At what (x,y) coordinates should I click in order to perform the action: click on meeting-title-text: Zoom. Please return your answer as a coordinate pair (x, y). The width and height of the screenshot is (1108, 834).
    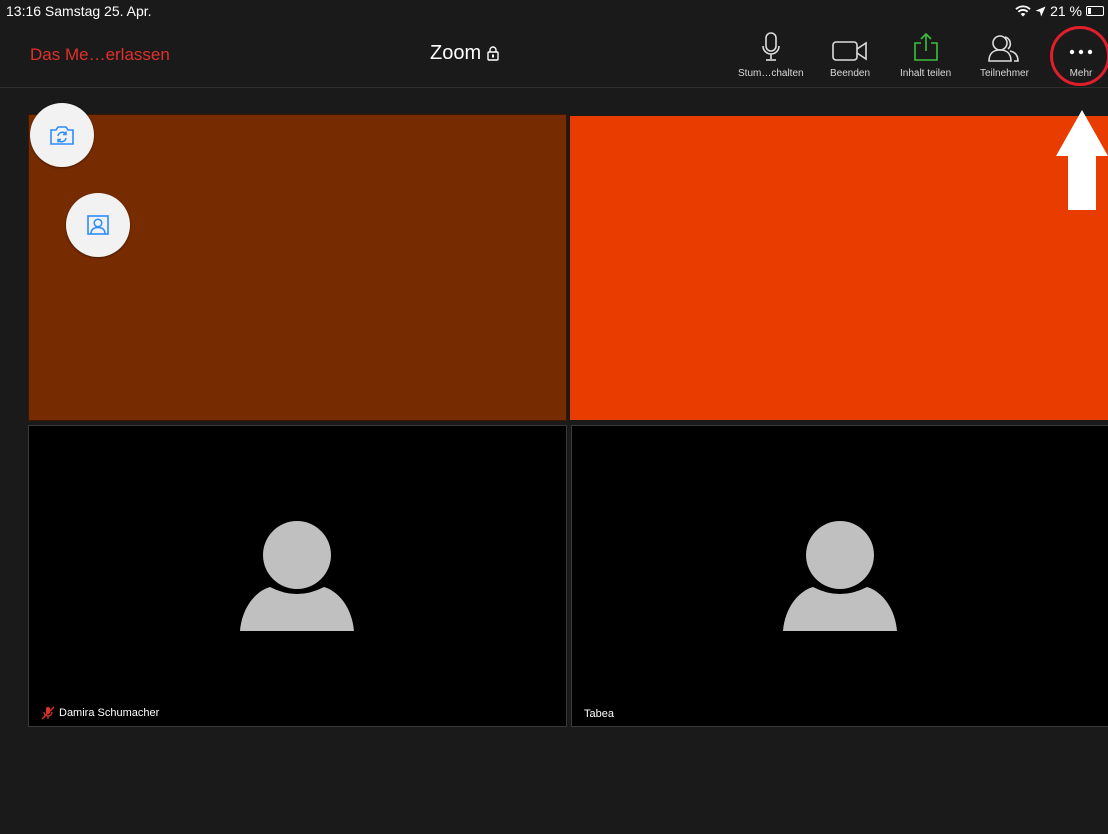
    Looking at the image, I should click on (456, 53).